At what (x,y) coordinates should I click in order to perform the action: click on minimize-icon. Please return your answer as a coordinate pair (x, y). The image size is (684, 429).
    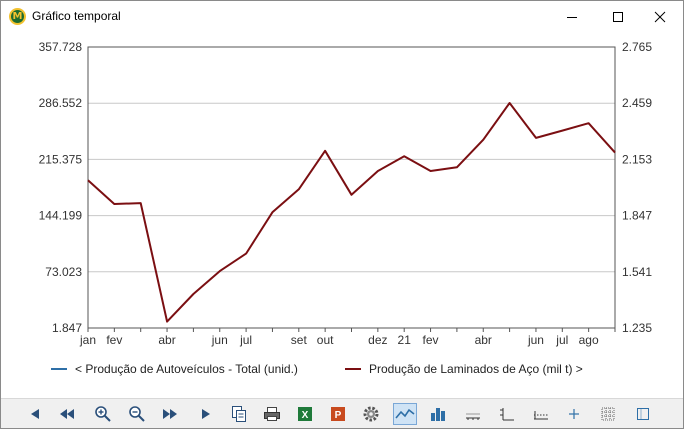
    Looking at the image, I should click on (572, 17).